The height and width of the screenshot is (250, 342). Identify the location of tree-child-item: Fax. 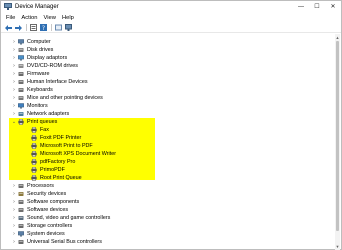
(166, 130).